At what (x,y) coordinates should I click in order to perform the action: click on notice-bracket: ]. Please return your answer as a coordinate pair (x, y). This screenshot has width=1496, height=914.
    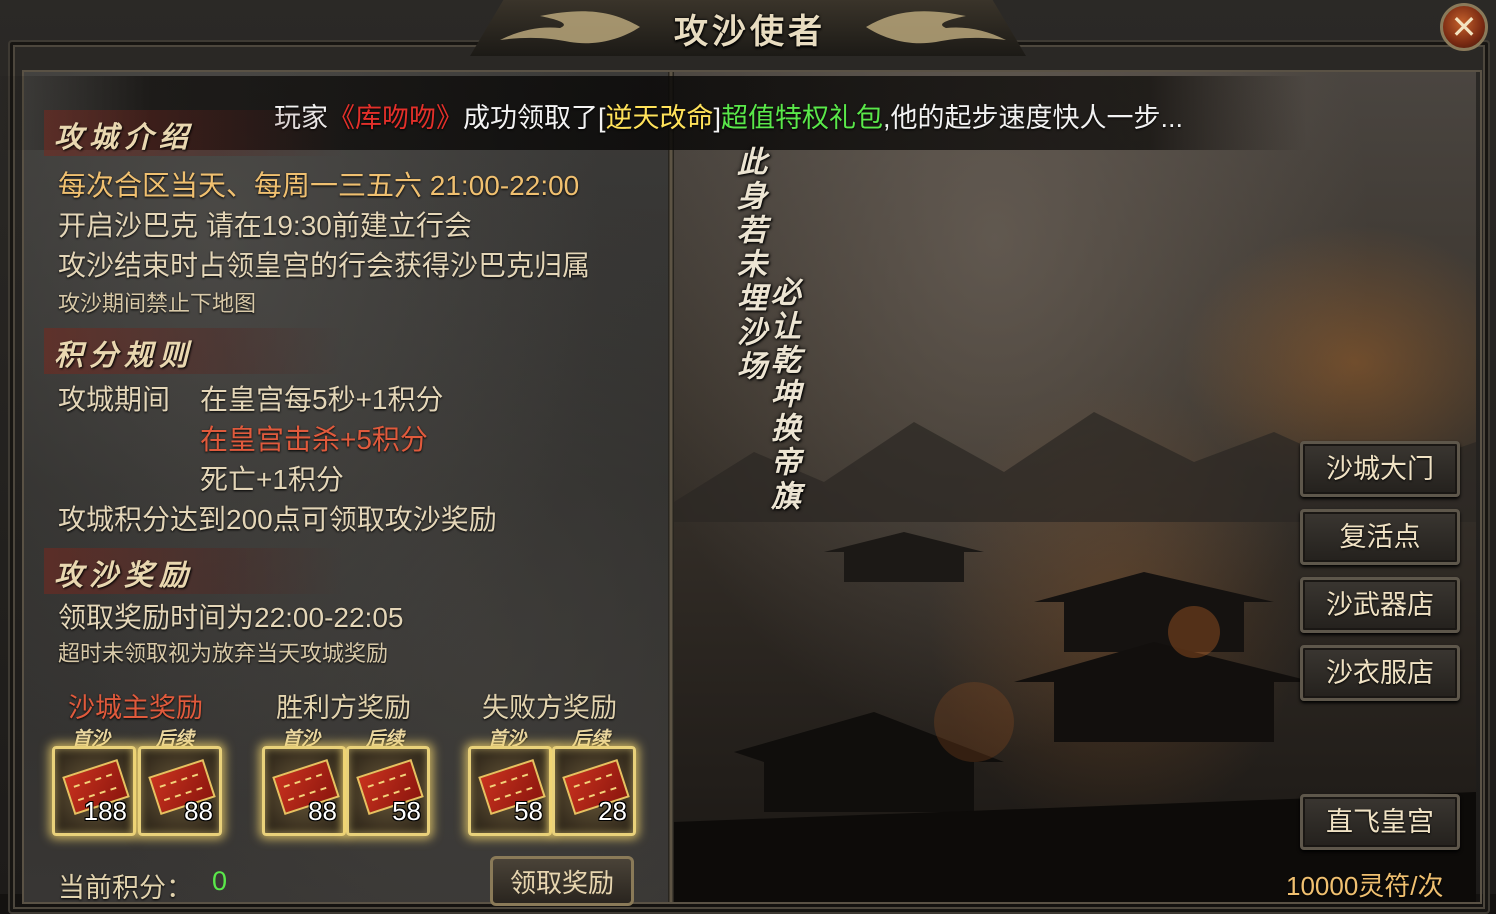
    Looking at the image, I should click on (717, 118).